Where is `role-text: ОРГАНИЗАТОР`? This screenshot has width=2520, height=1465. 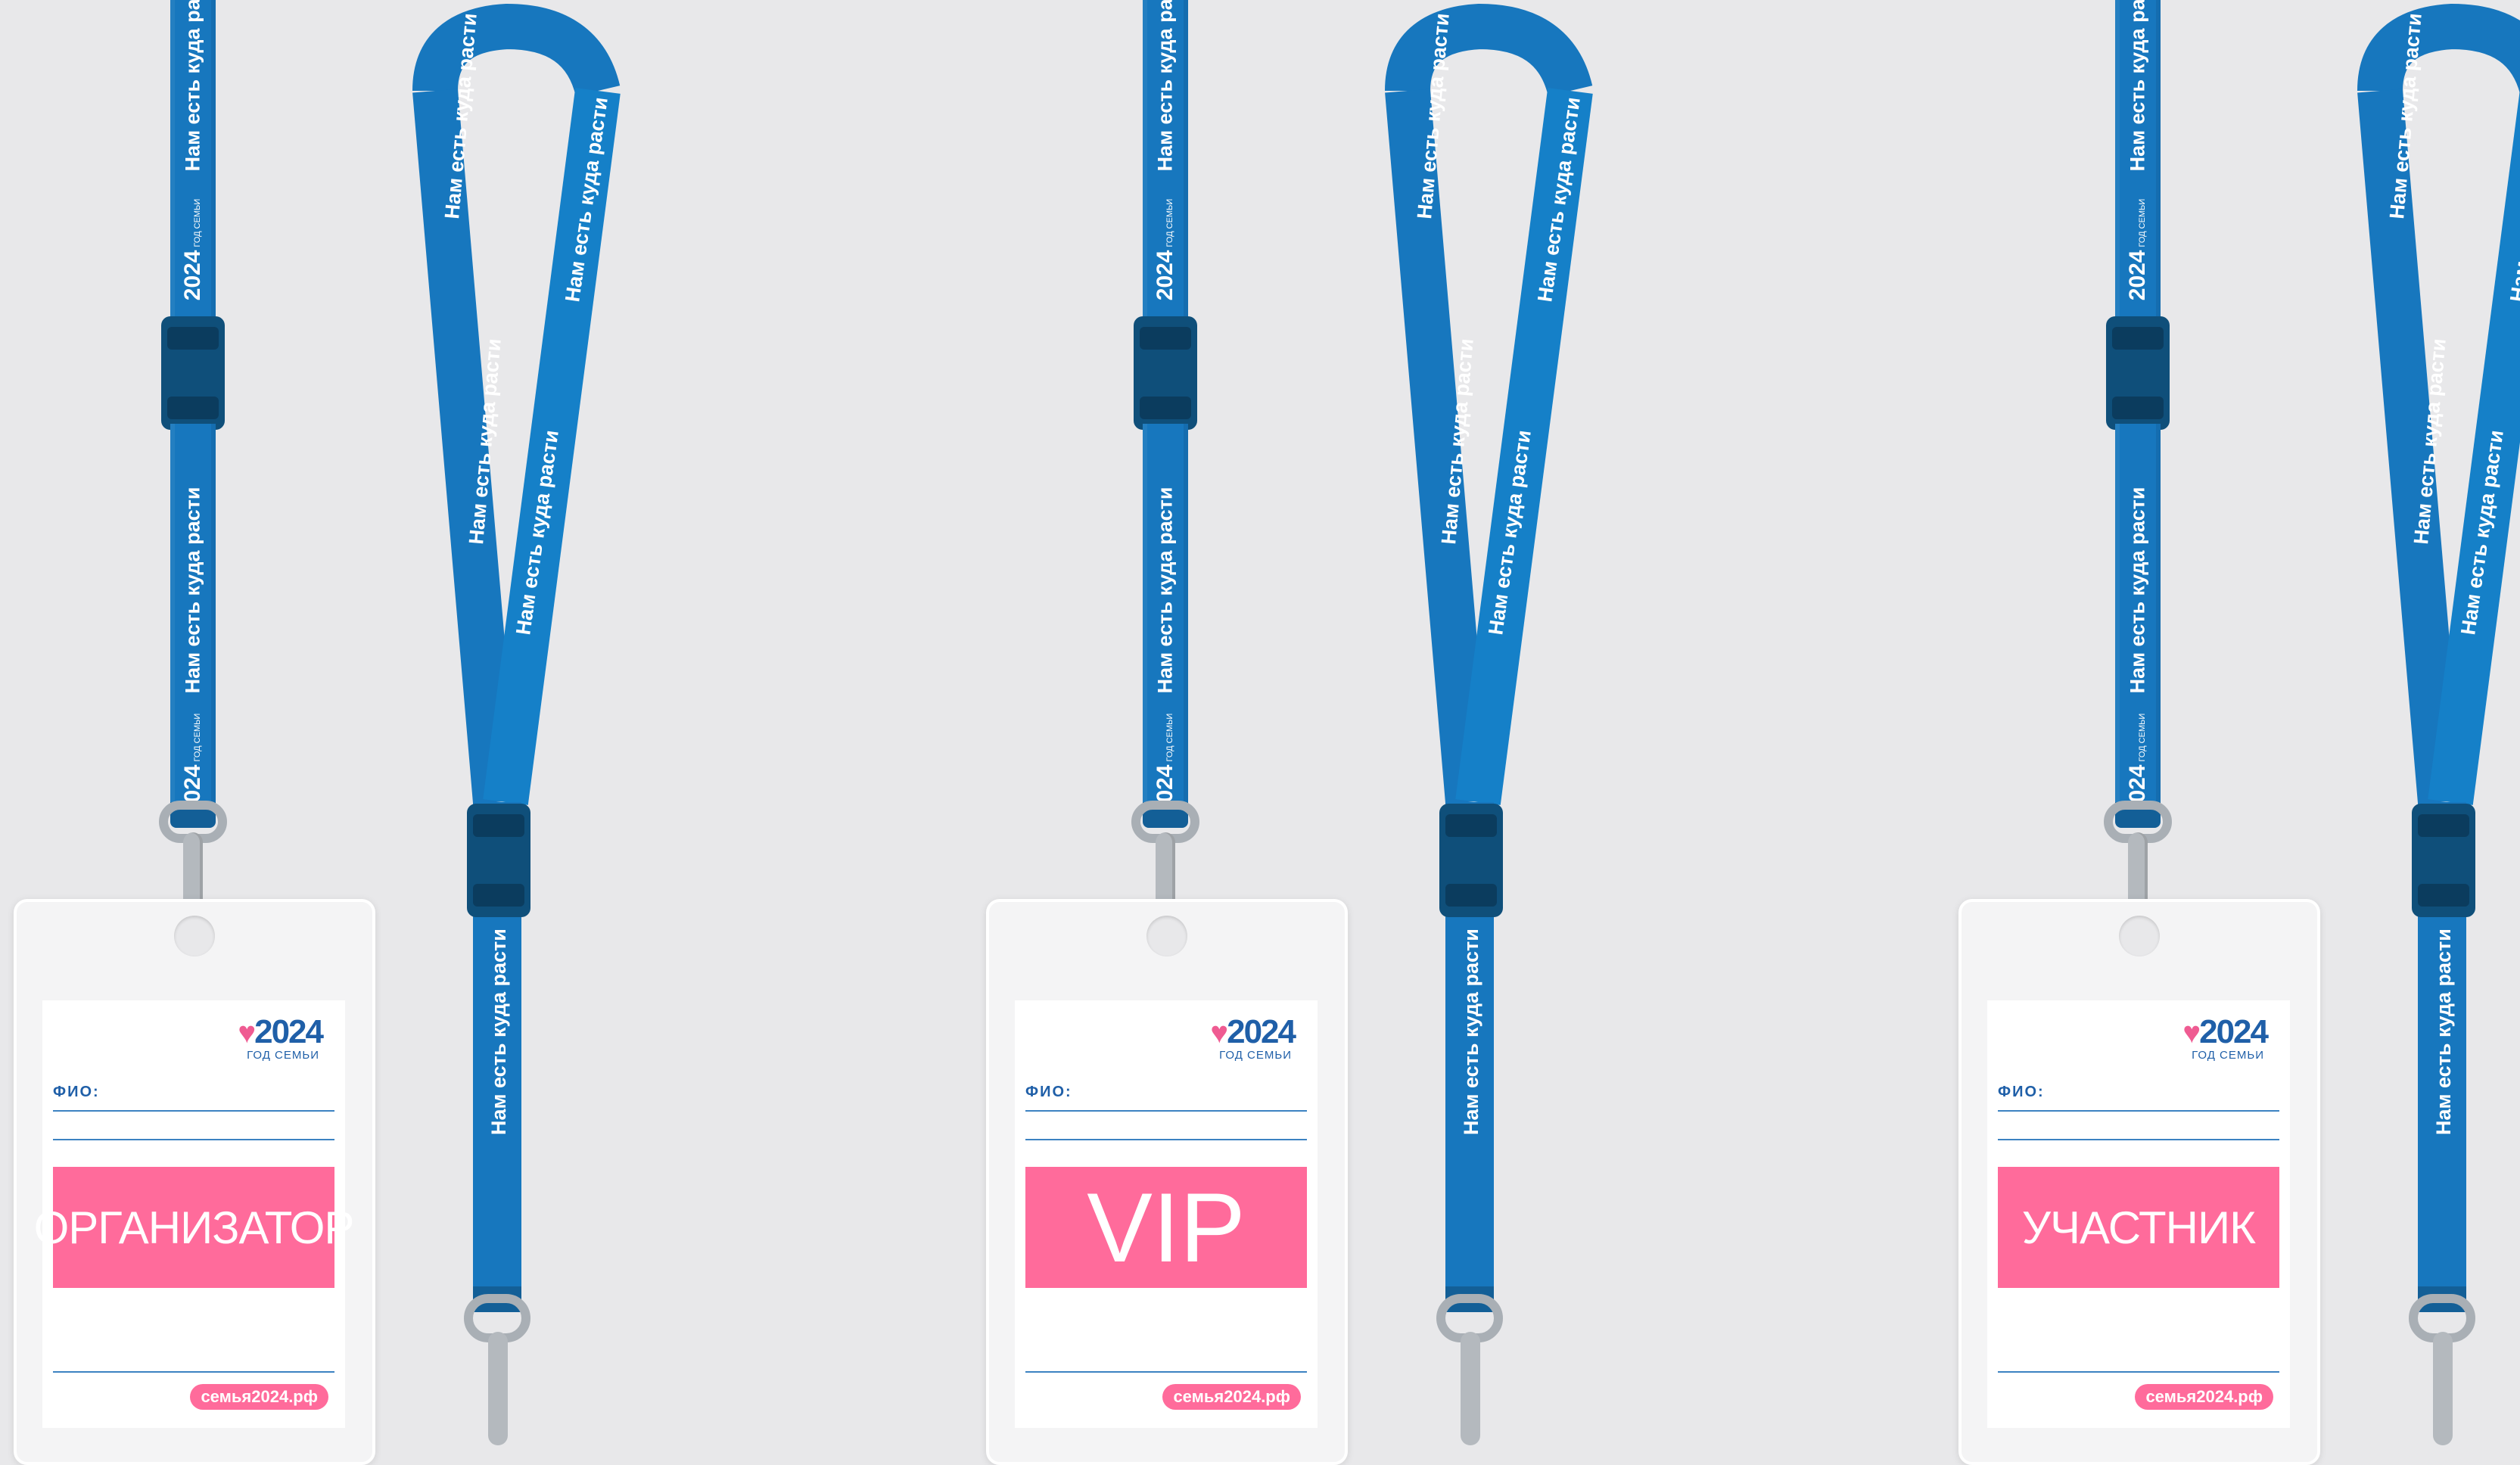 role-text: ОРГАНИЗАТОР is located at coordinates (194, 1228).